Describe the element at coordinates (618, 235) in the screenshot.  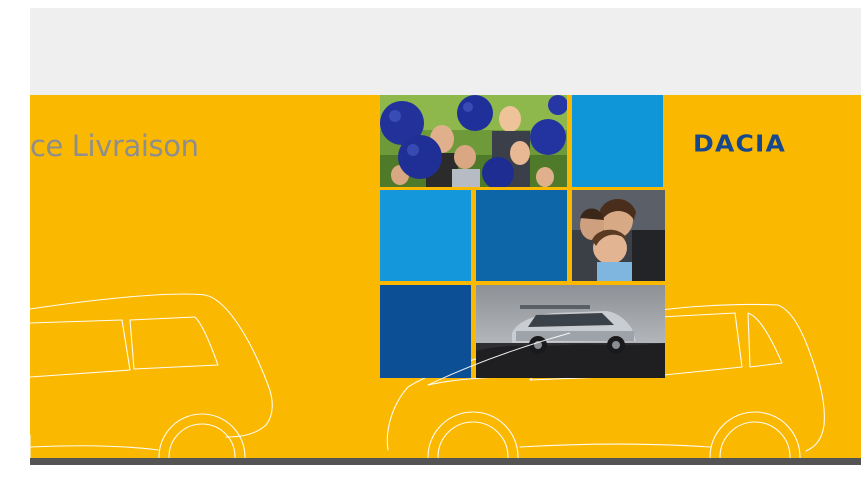
I see `friends-photo` at that location.